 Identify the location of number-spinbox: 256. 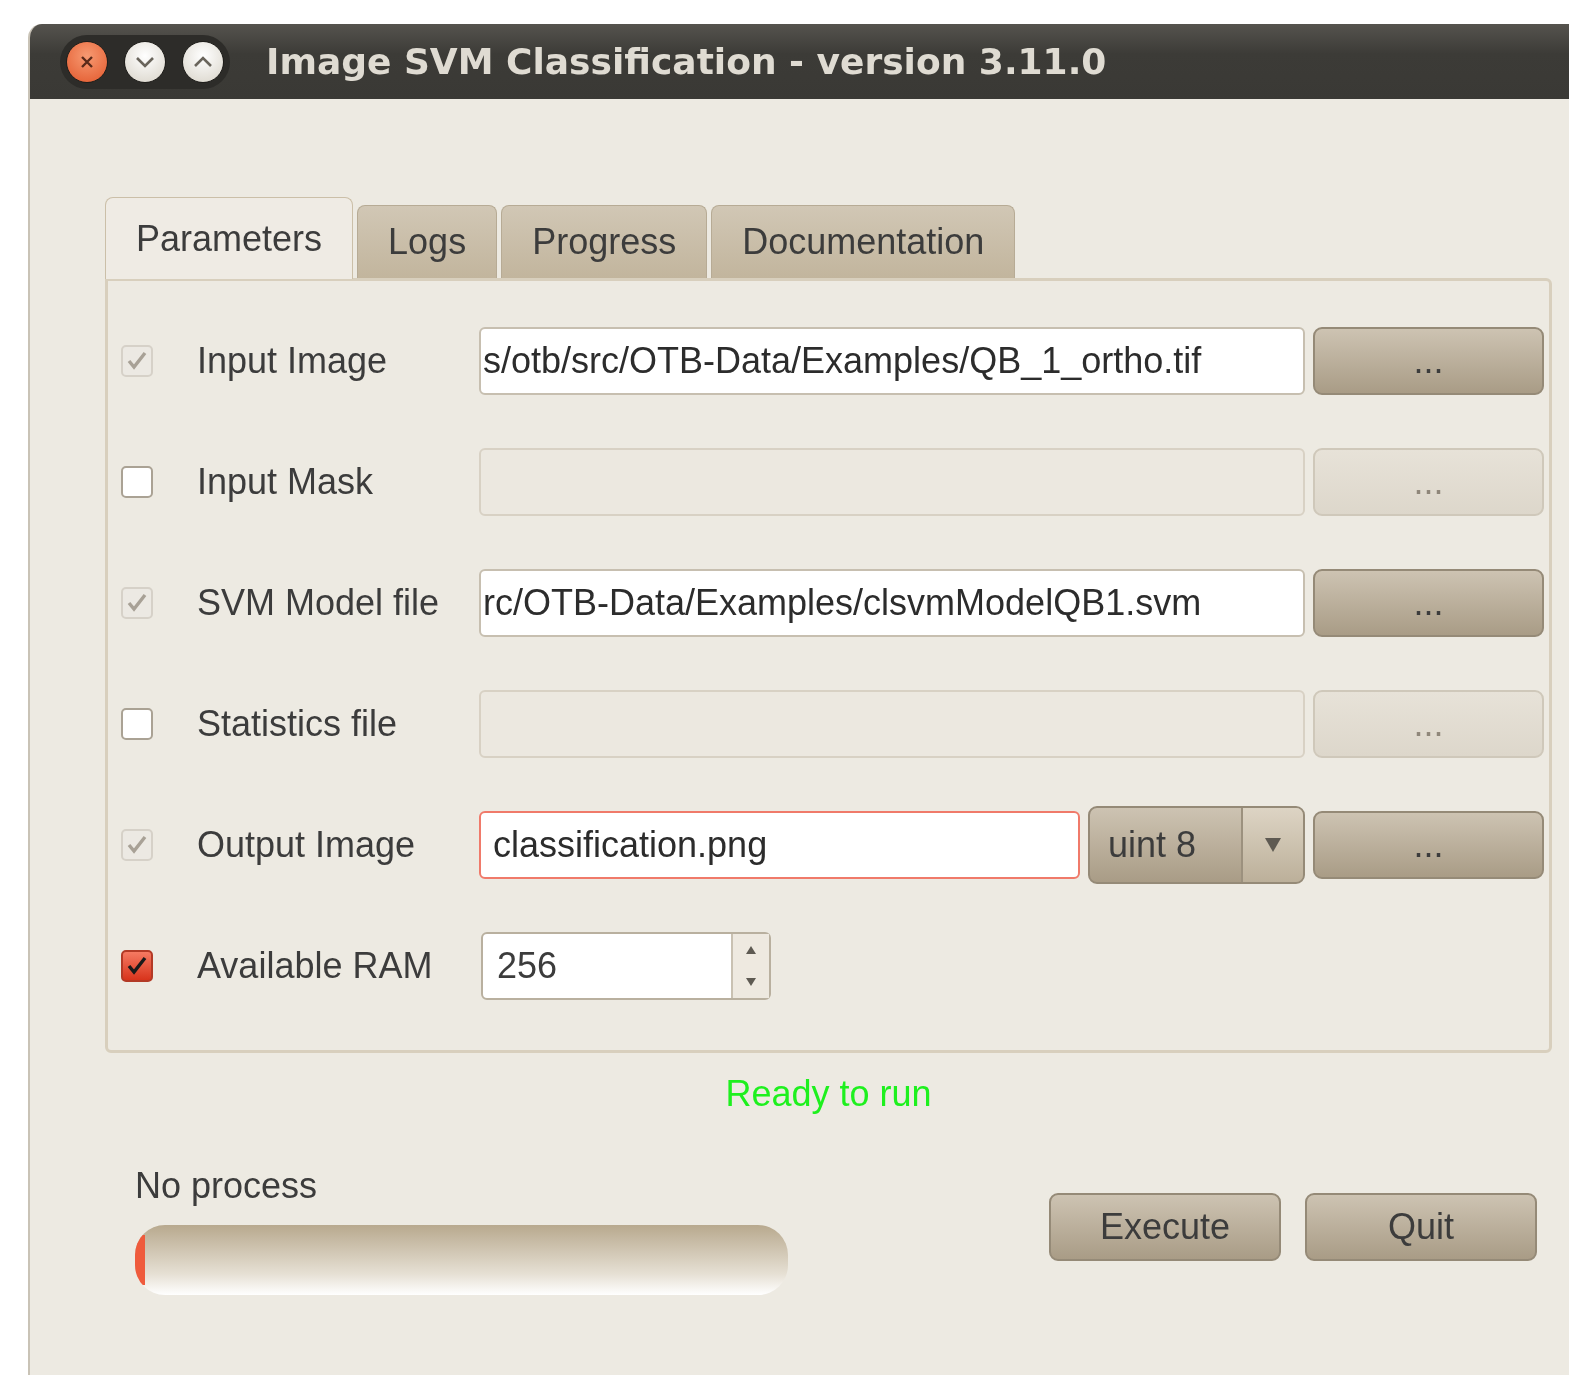
(626, 966).